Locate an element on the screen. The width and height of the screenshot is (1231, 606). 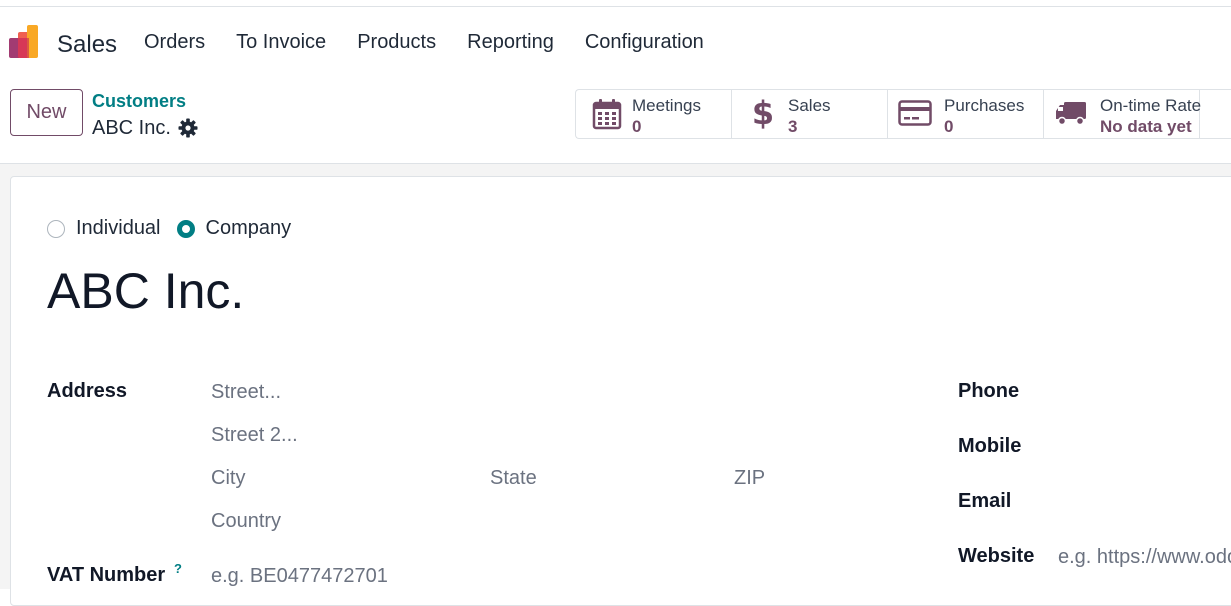
app-name: Sales is located at coordinates (87, 45).